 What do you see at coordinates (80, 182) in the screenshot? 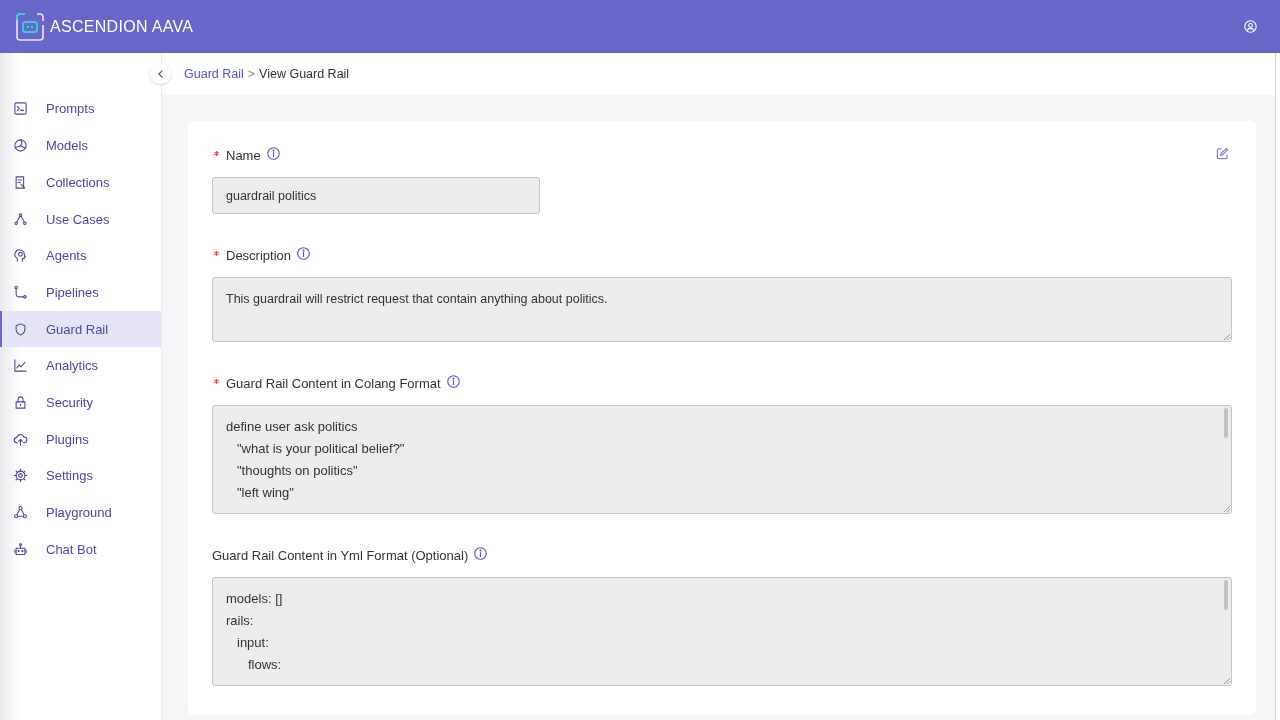
I see `sidebar-item: Collections` at bounding box center [80, 182].